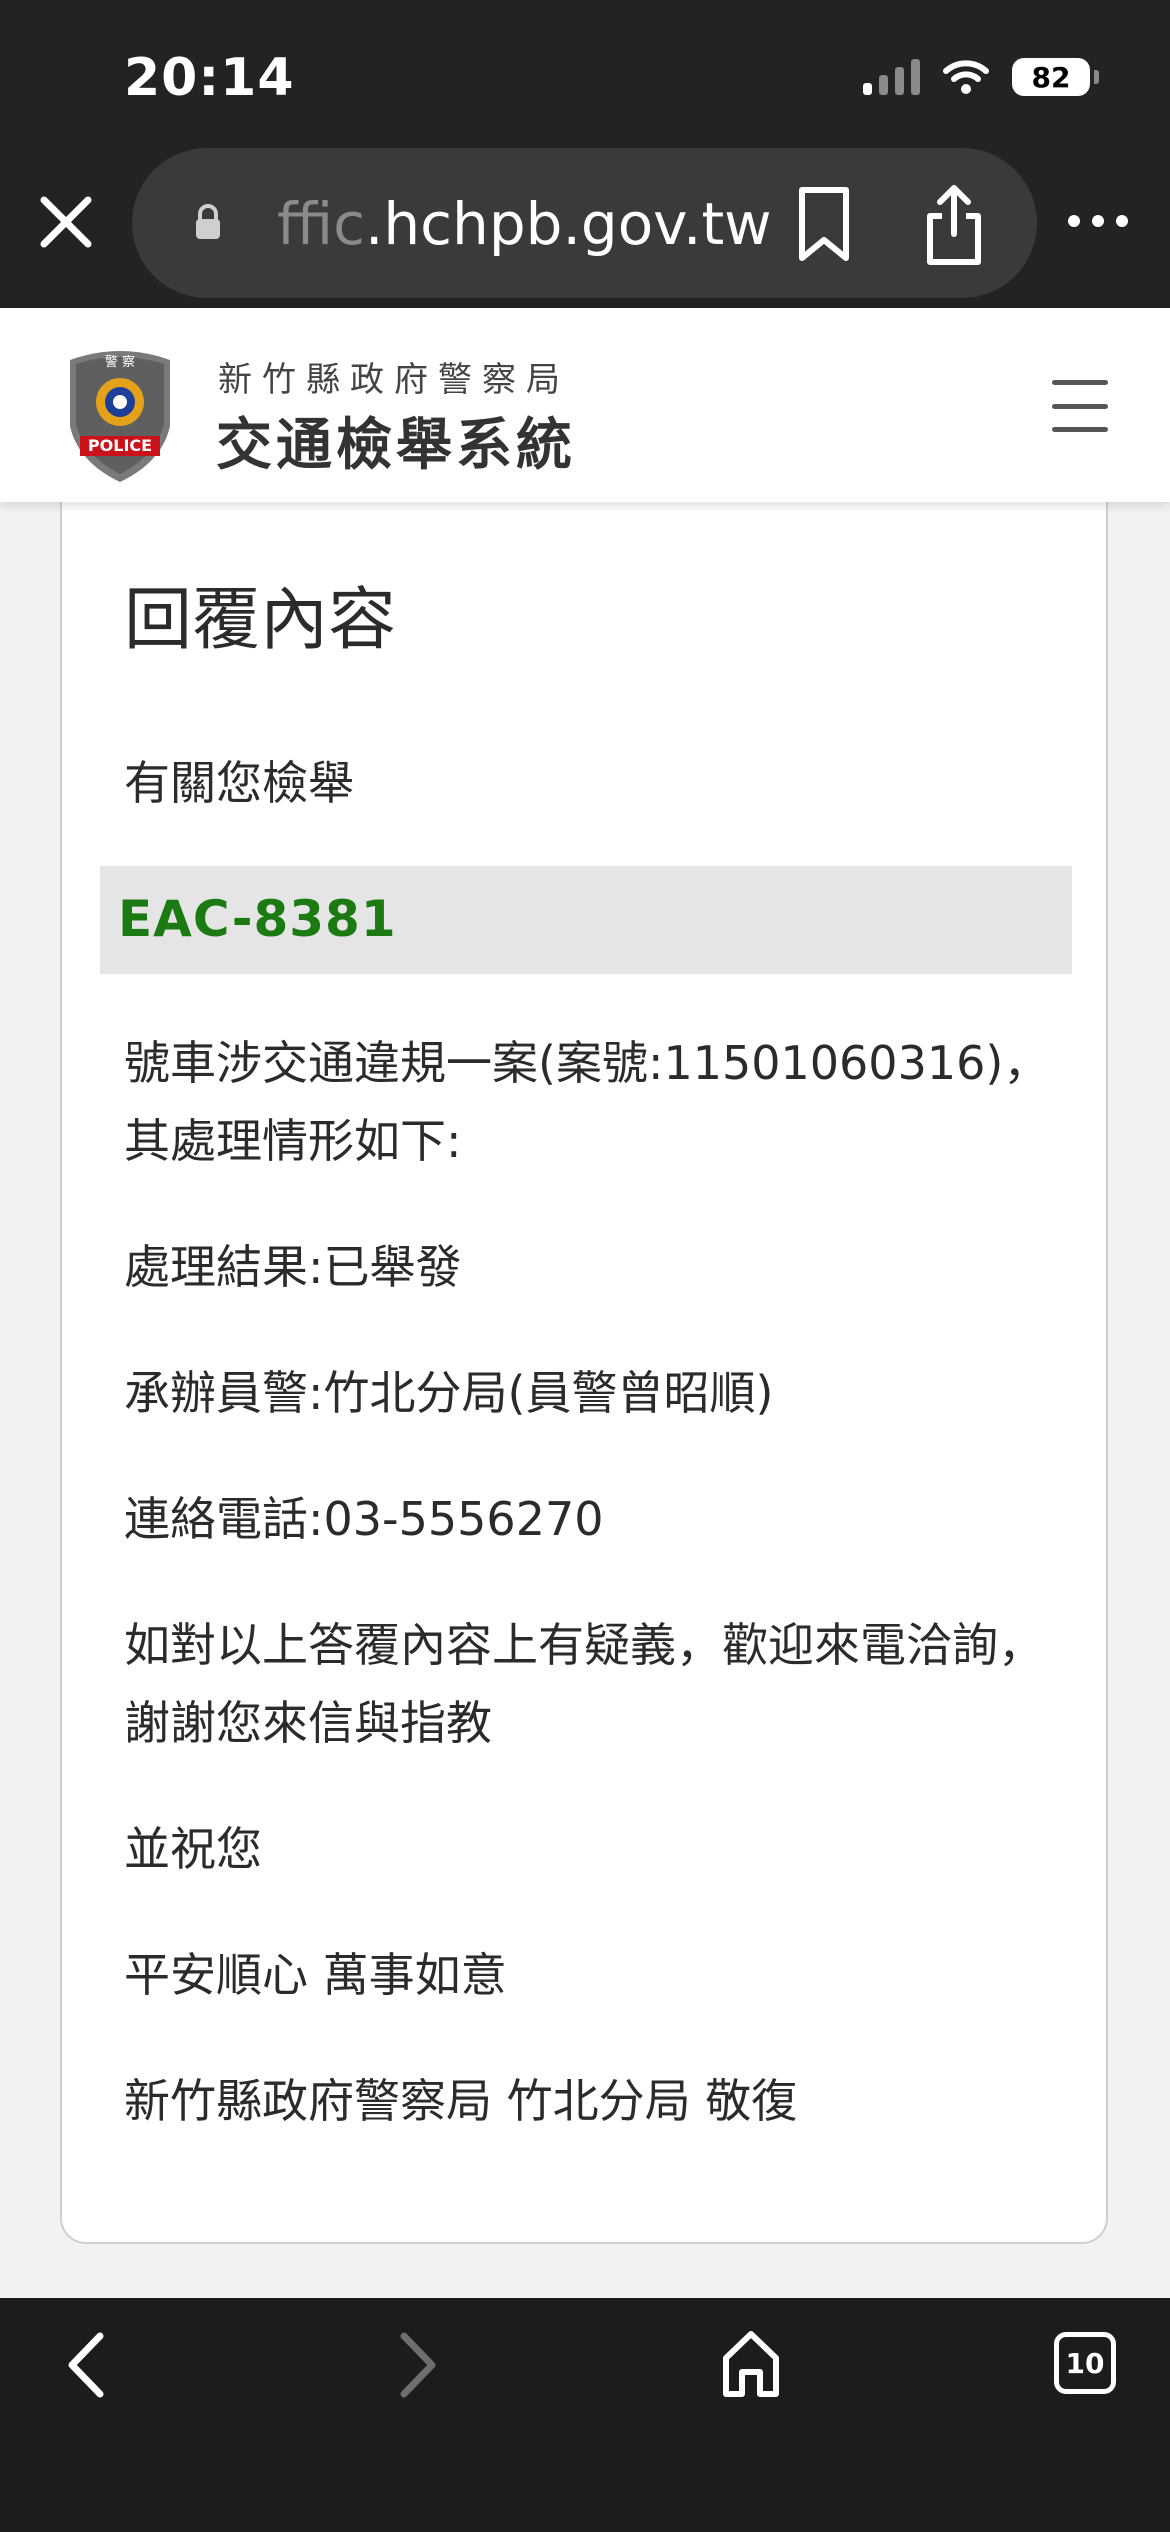 This screenshot has height=2532, width=1170. I want to click on tabs-button: 10, so click(1085, 2363).